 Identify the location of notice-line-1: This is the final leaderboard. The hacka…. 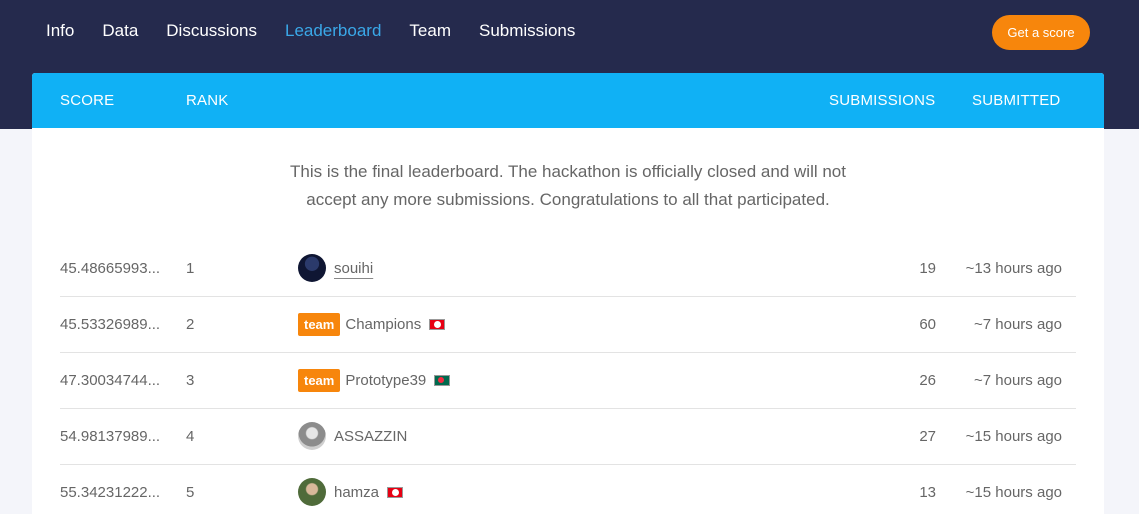
(568, 171).